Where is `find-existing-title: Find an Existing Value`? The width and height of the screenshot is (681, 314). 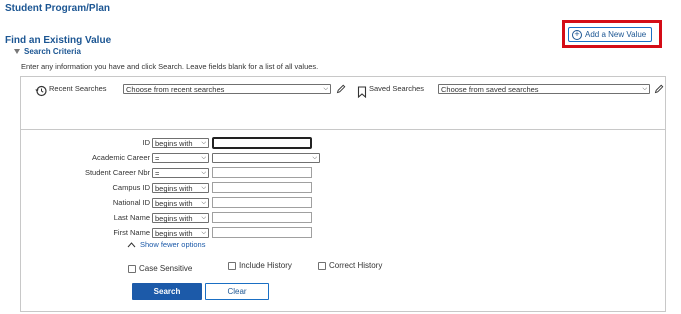 find-existing-title: Find an Existing Value is located at coordinates (58, 40).